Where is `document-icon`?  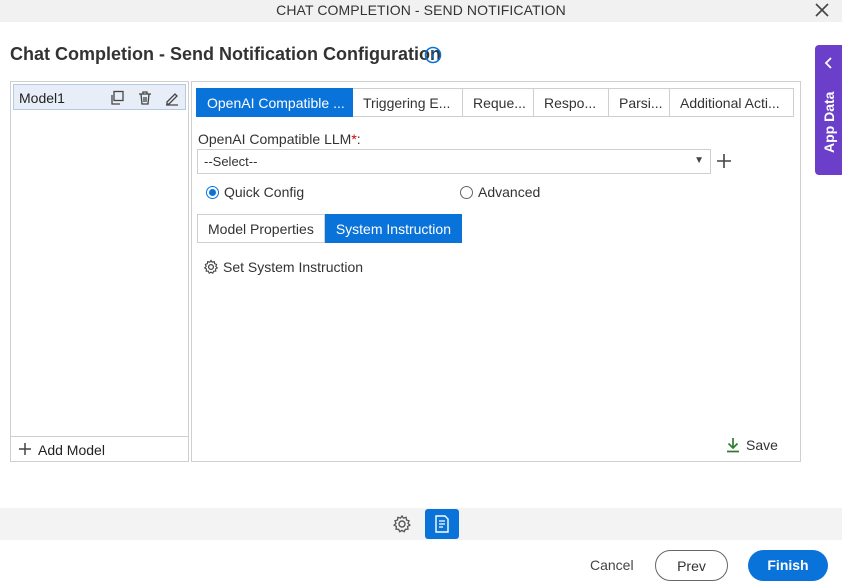
document-icon is located at coordinates (442, 524).